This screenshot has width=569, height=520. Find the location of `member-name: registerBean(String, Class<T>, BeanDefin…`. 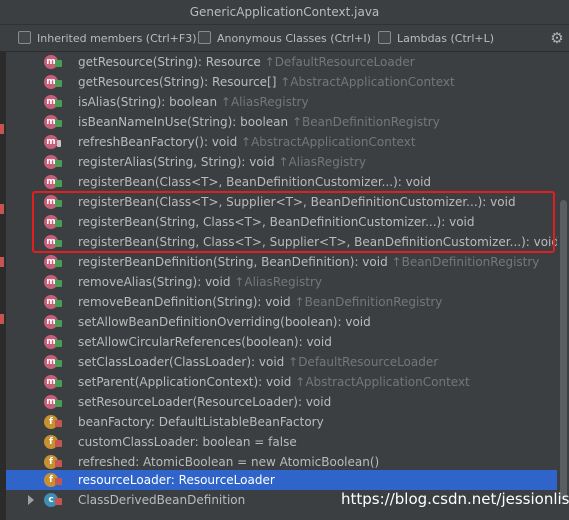

member-name: registerBean(String, Class<T>, BeanDefin… is located at coordinates (276, 222).